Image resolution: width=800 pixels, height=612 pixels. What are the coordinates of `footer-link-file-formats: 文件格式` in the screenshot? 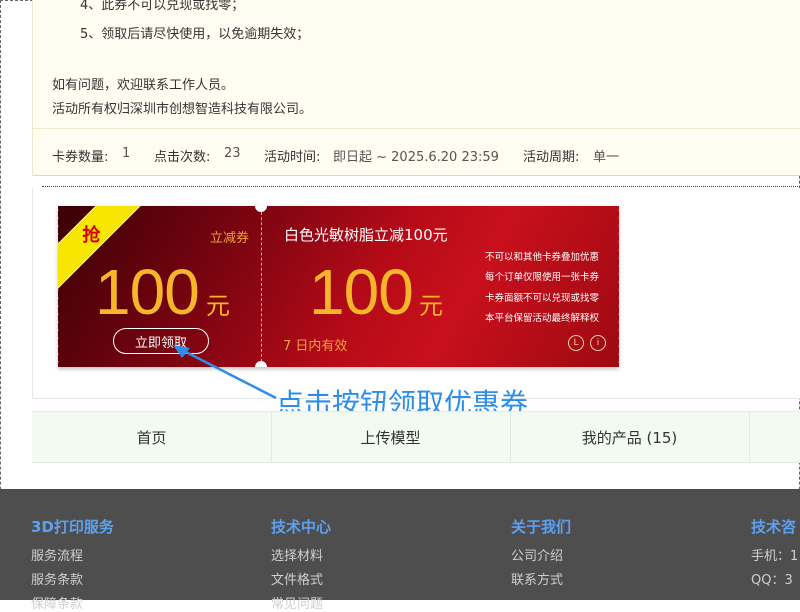 It's located at (297, 578).